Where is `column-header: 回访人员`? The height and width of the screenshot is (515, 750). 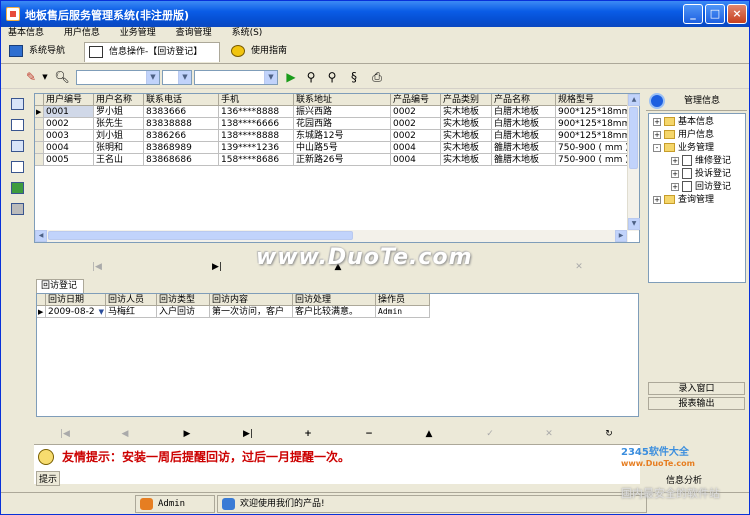 column-header: 回访人员 is located at coordinates (131, 300).